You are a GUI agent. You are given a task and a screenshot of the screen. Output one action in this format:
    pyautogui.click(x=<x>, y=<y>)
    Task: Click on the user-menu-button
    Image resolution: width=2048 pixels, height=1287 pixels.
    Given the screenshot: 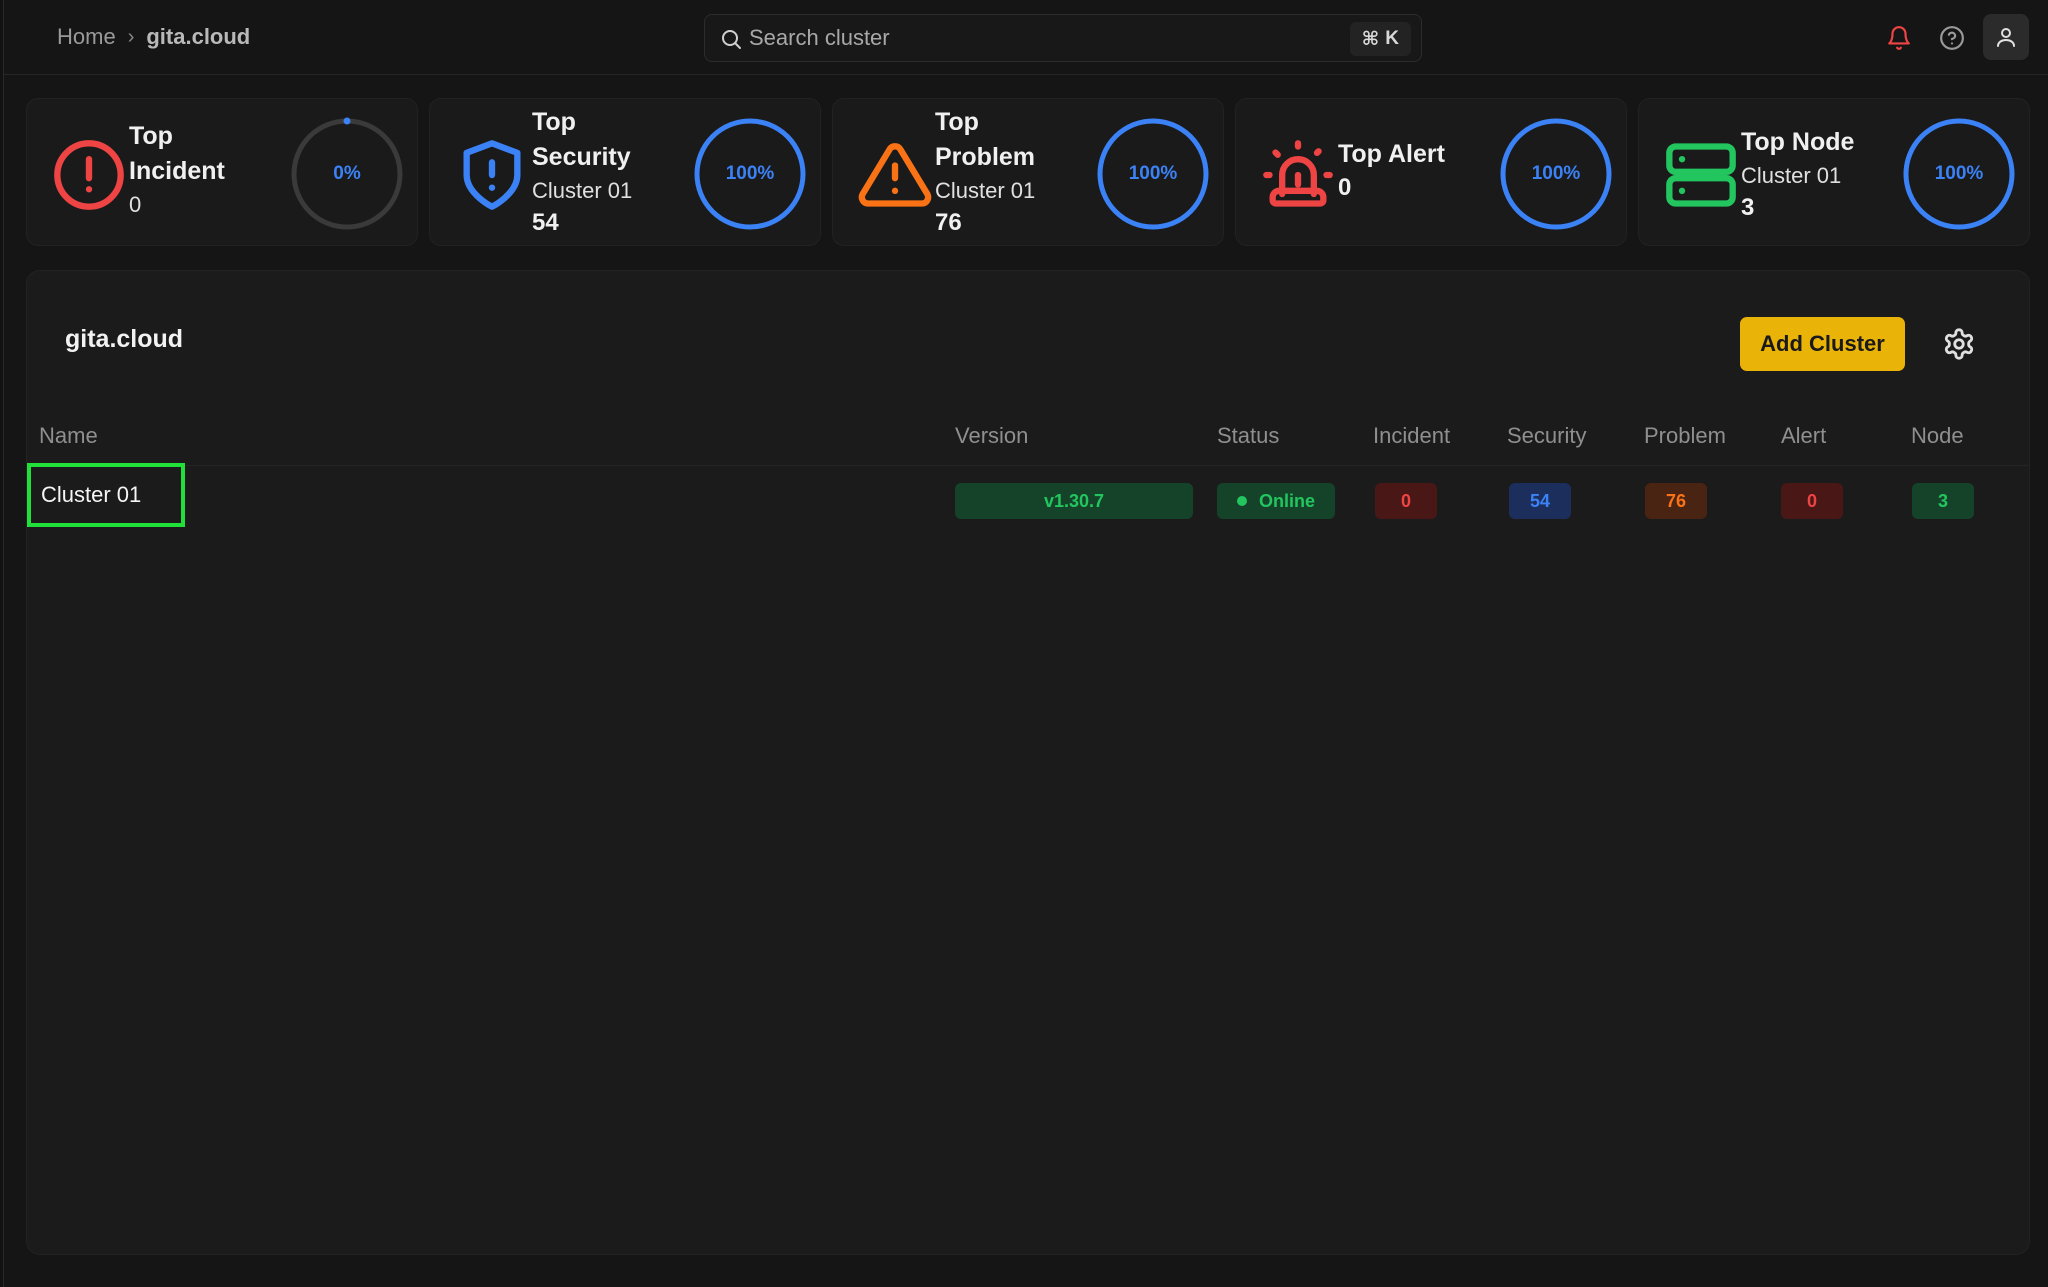 What is the action you would take?
    pyautogui.click(x=2006, y=37)
    